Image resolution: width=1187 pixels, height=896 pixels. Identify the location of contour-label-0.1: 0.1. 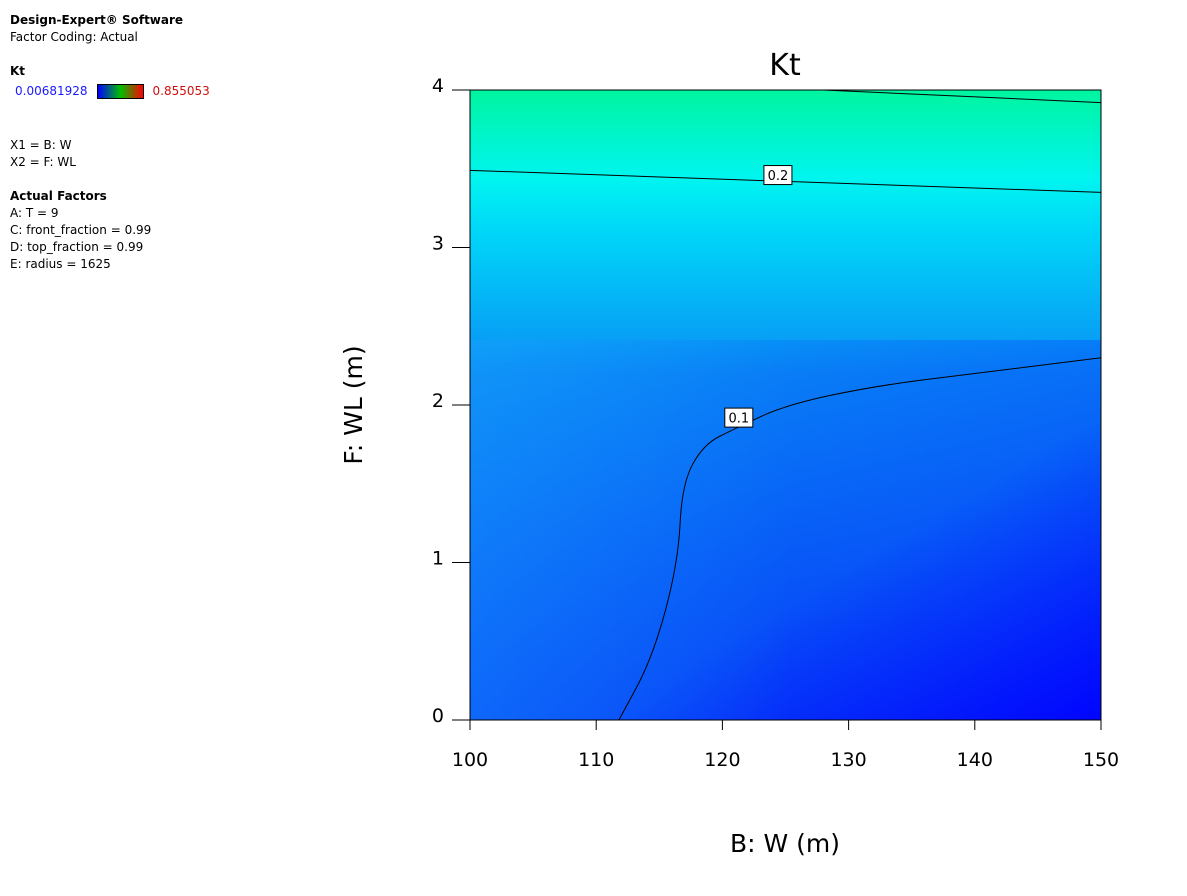
(738, 419).